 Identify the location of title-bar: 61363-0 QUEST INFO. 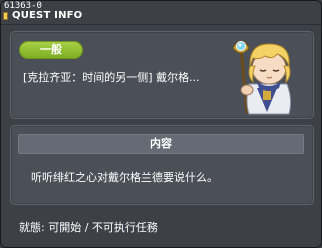
(161, 12).